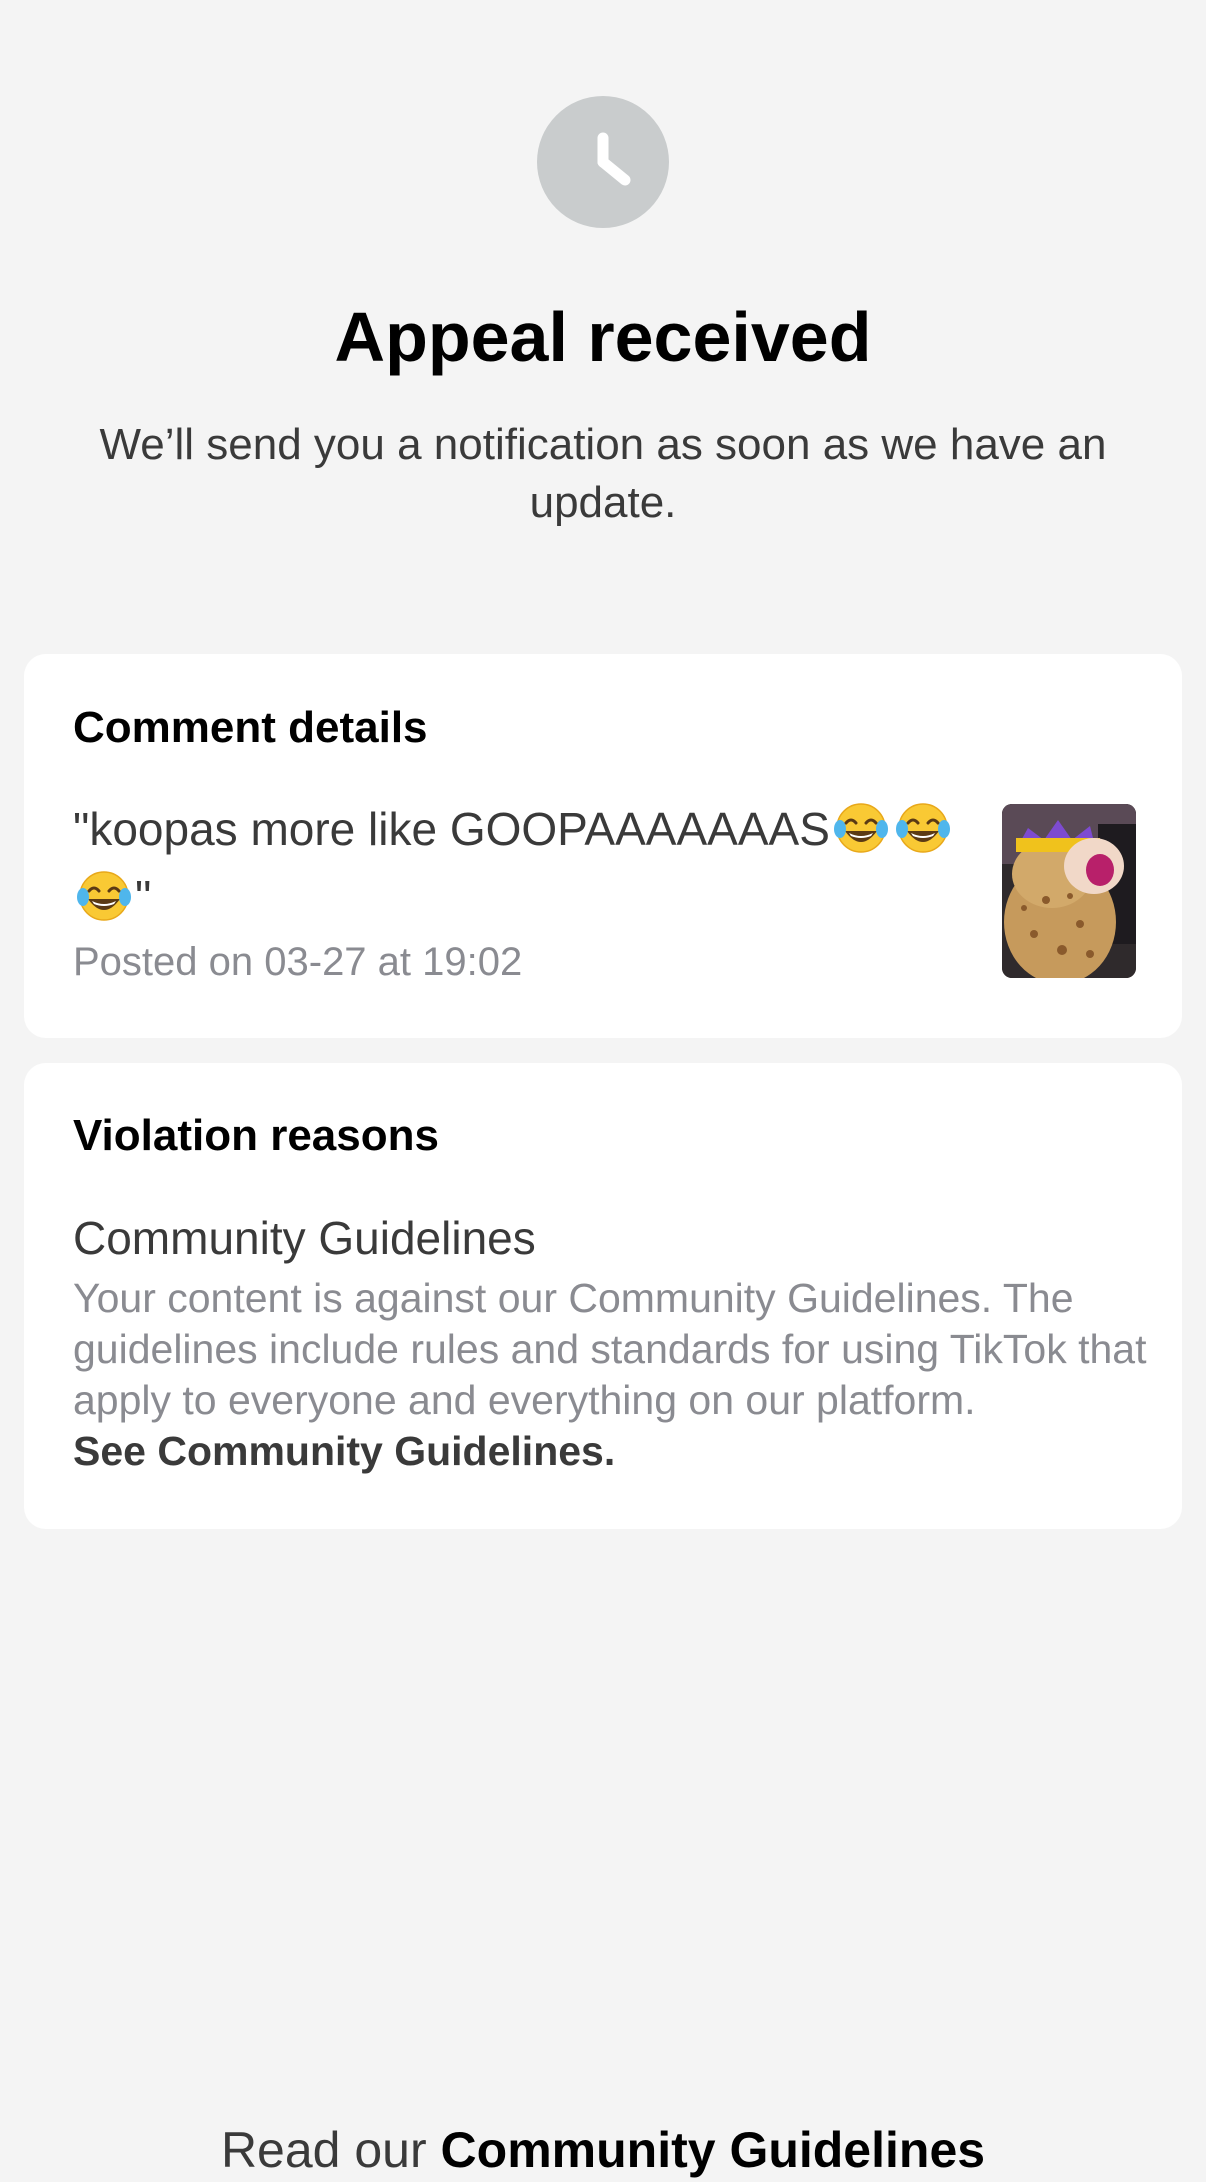  What do you see at coordinates (143, 897) in the screenshot?
I see `comment-close-quote: "` at bounding box center [143, 897].